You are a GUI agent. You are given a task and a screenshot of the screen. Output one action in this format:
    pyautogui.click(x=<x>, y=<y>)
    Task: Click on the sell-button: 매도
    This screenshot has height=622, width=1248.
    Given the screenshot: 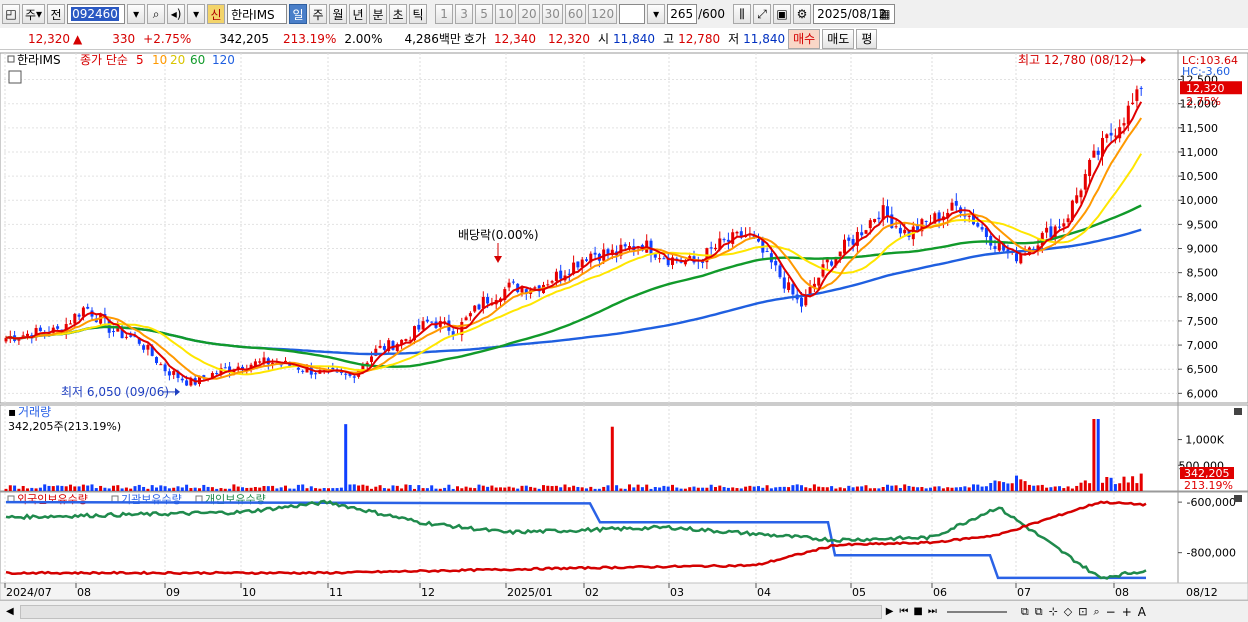 What is the action you would take?
    pyautogui.click(x=838, y=38)
    